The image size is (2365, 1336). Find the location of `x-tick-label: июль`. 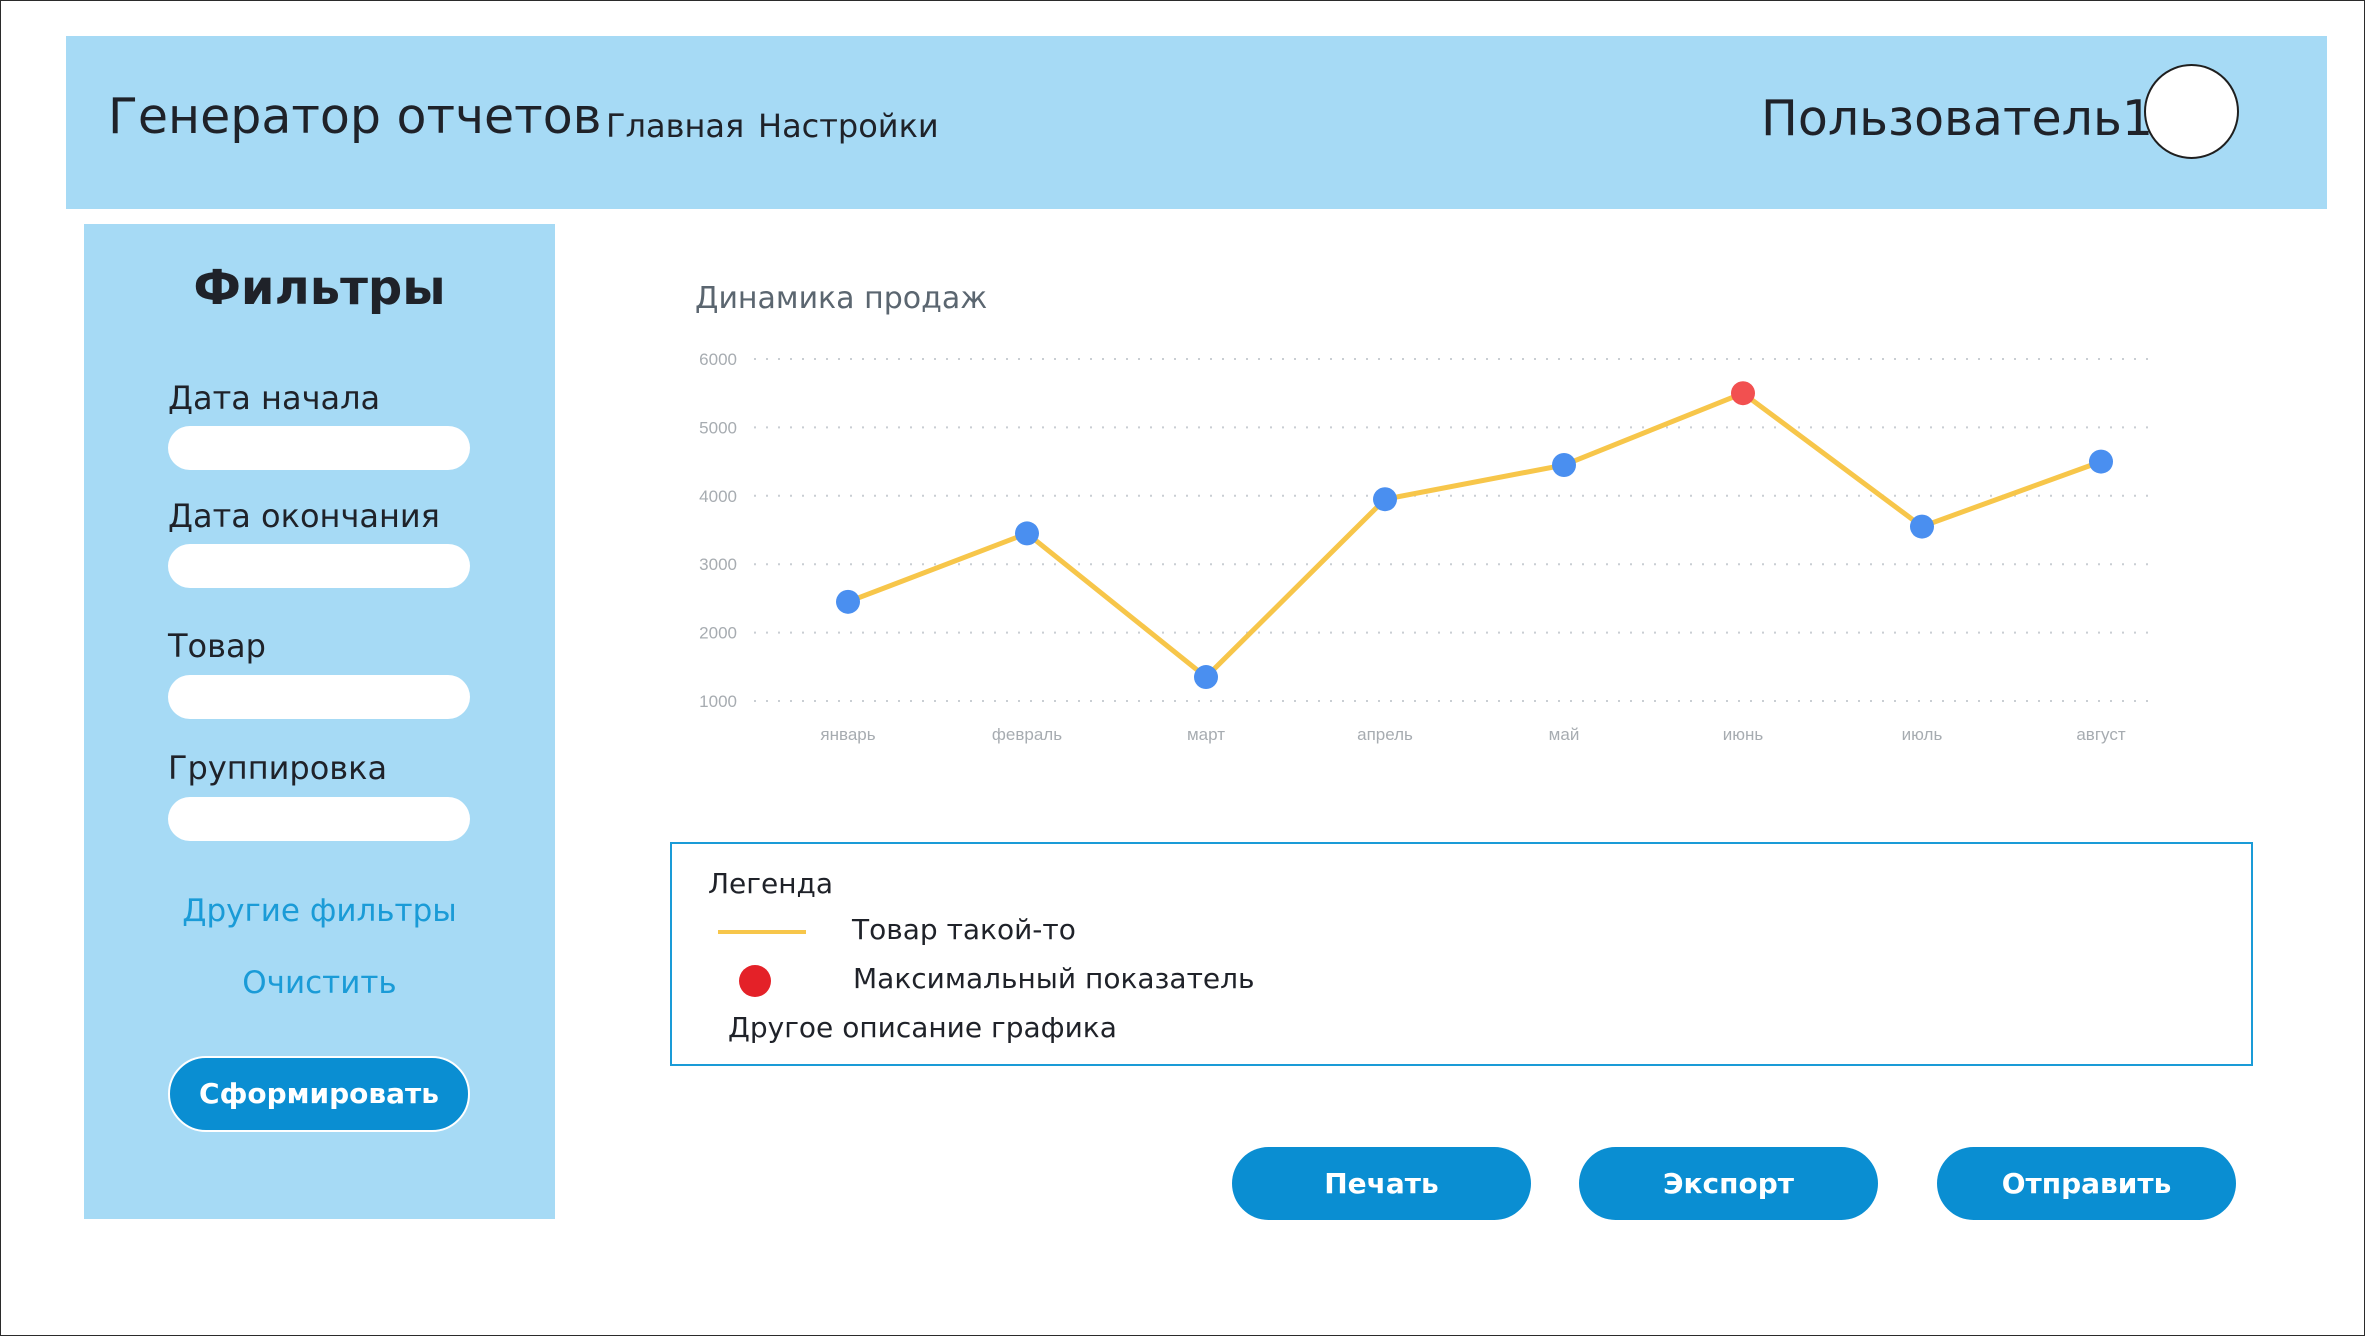

x-tick-label: июль is located at coordinates (1922, 734).